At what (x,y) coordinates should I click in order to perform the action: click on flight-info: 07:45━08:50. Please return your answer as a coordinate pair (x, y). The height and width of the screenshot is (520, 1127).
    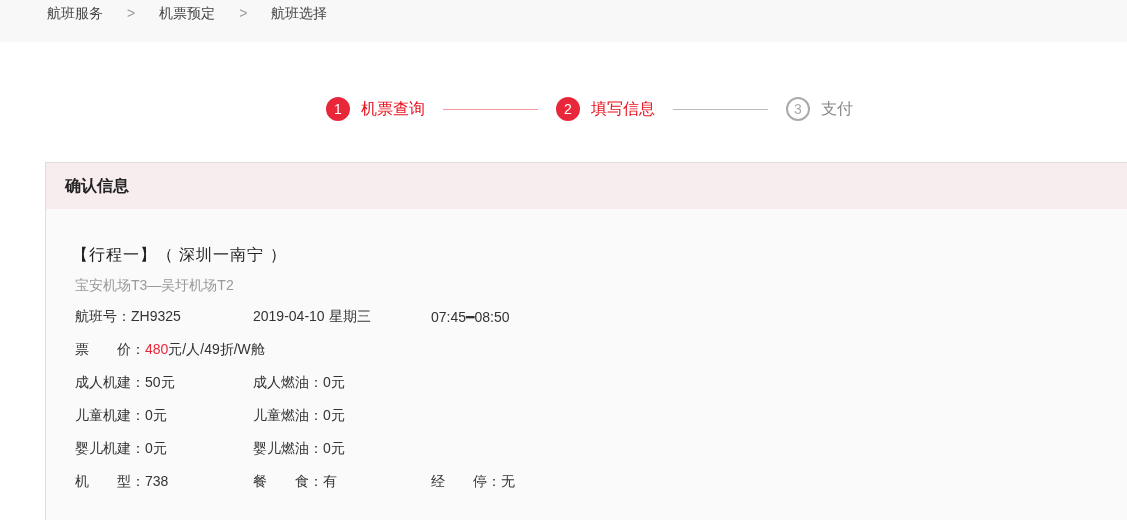
    Looking at the image, I should click on (471, 316).